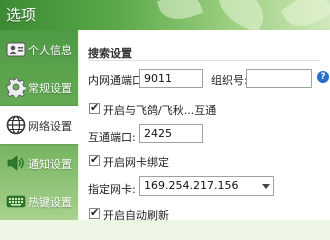  I want to click on feige-checkbox: ✔, so click(94, 107).